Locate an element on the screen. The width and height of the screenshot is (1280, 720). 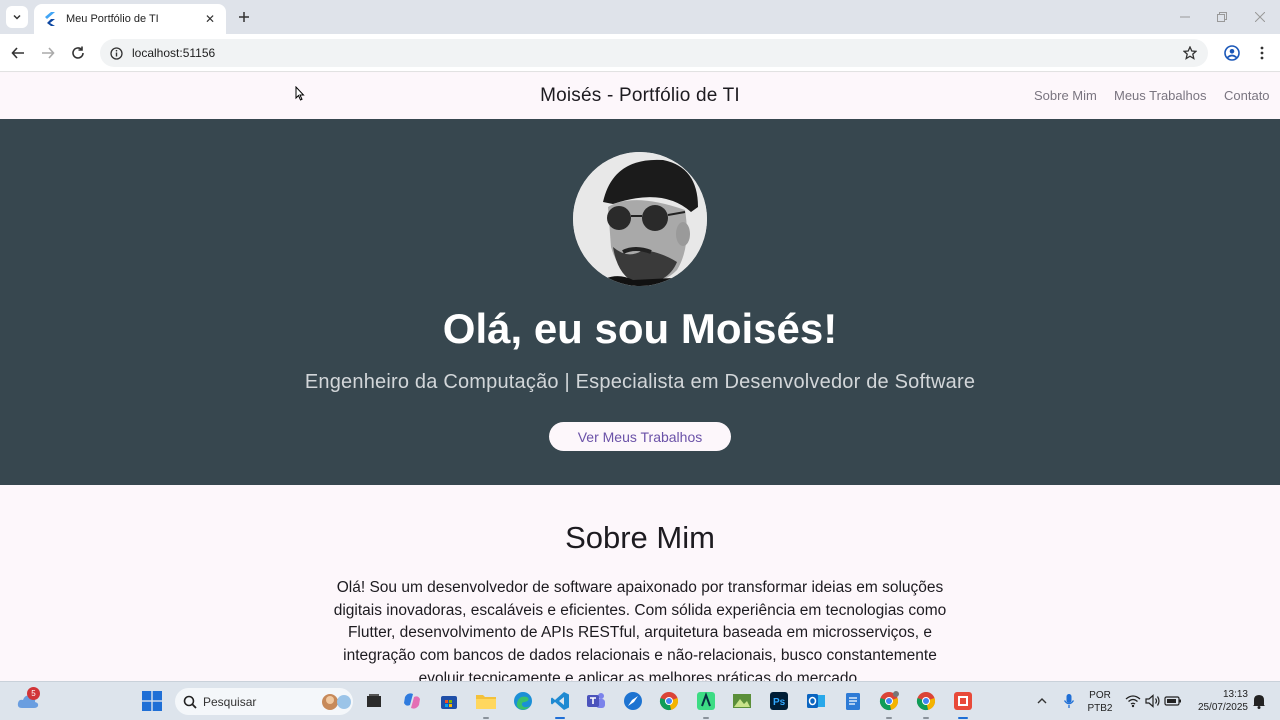
photoshop-icon: Ps is located at coordinates (779, 701).